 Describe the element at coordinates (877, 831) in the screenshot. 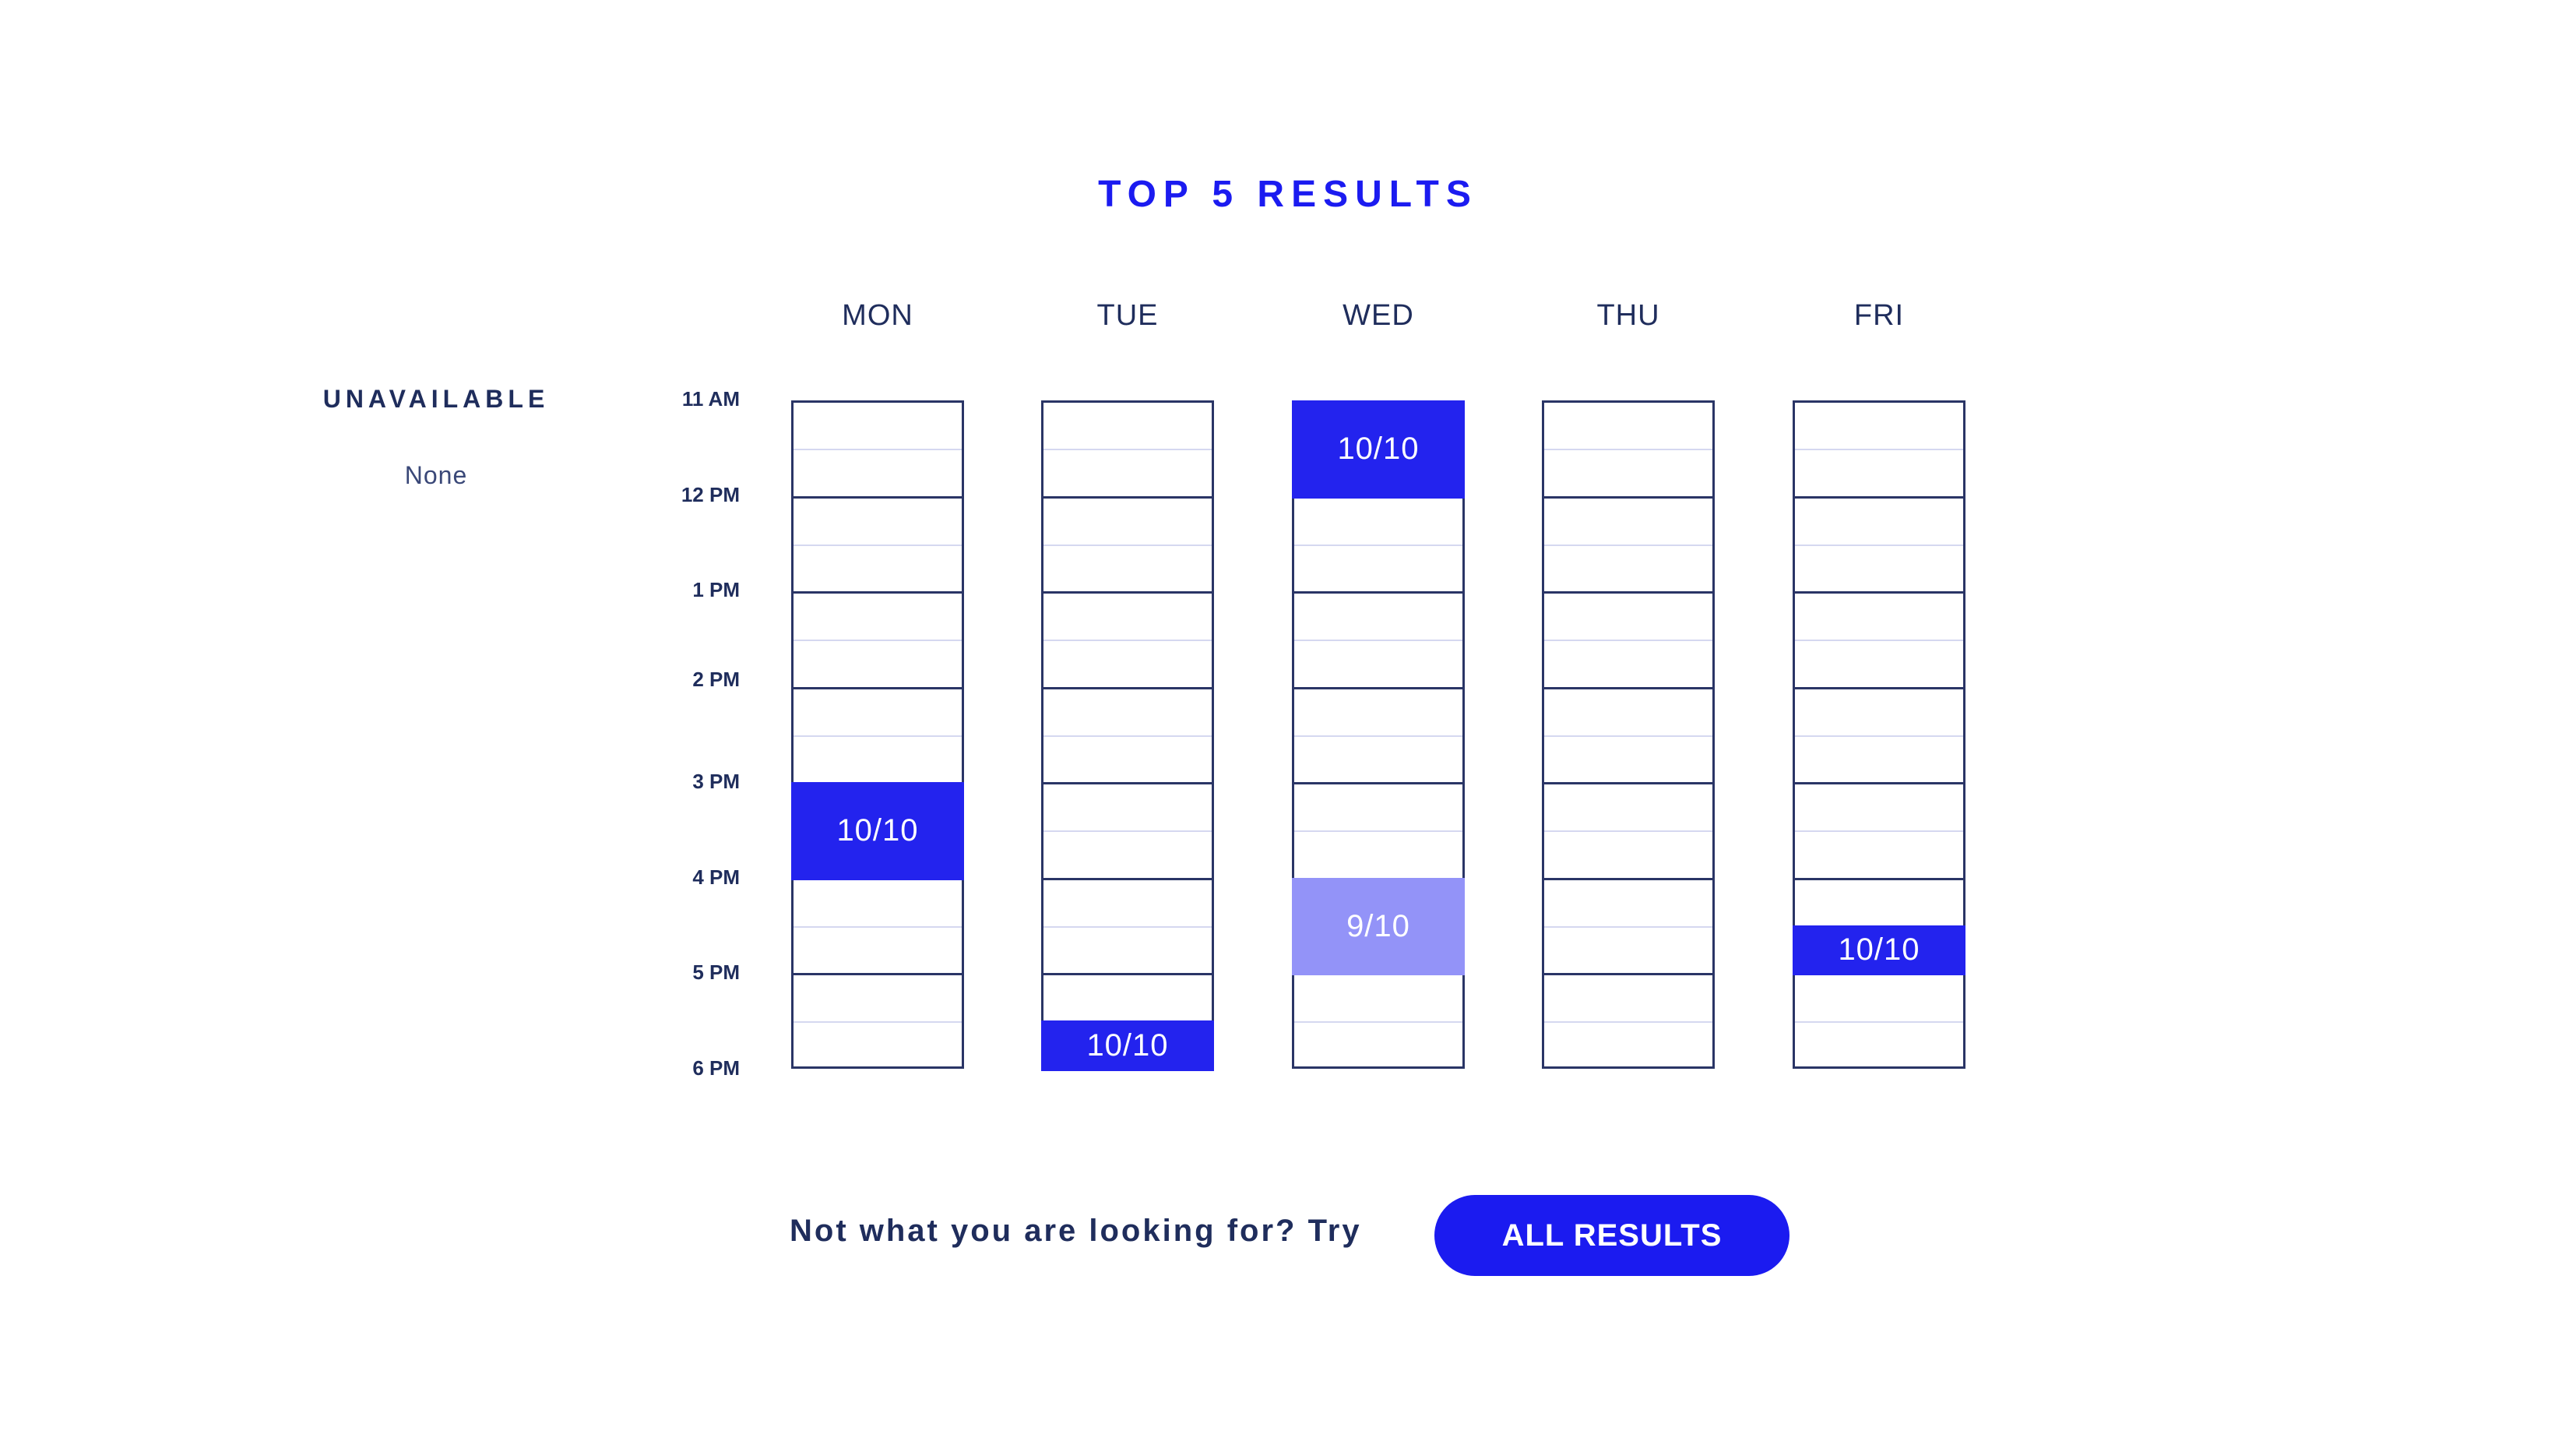

I see `result-slot-mon: 10/10` at that location.